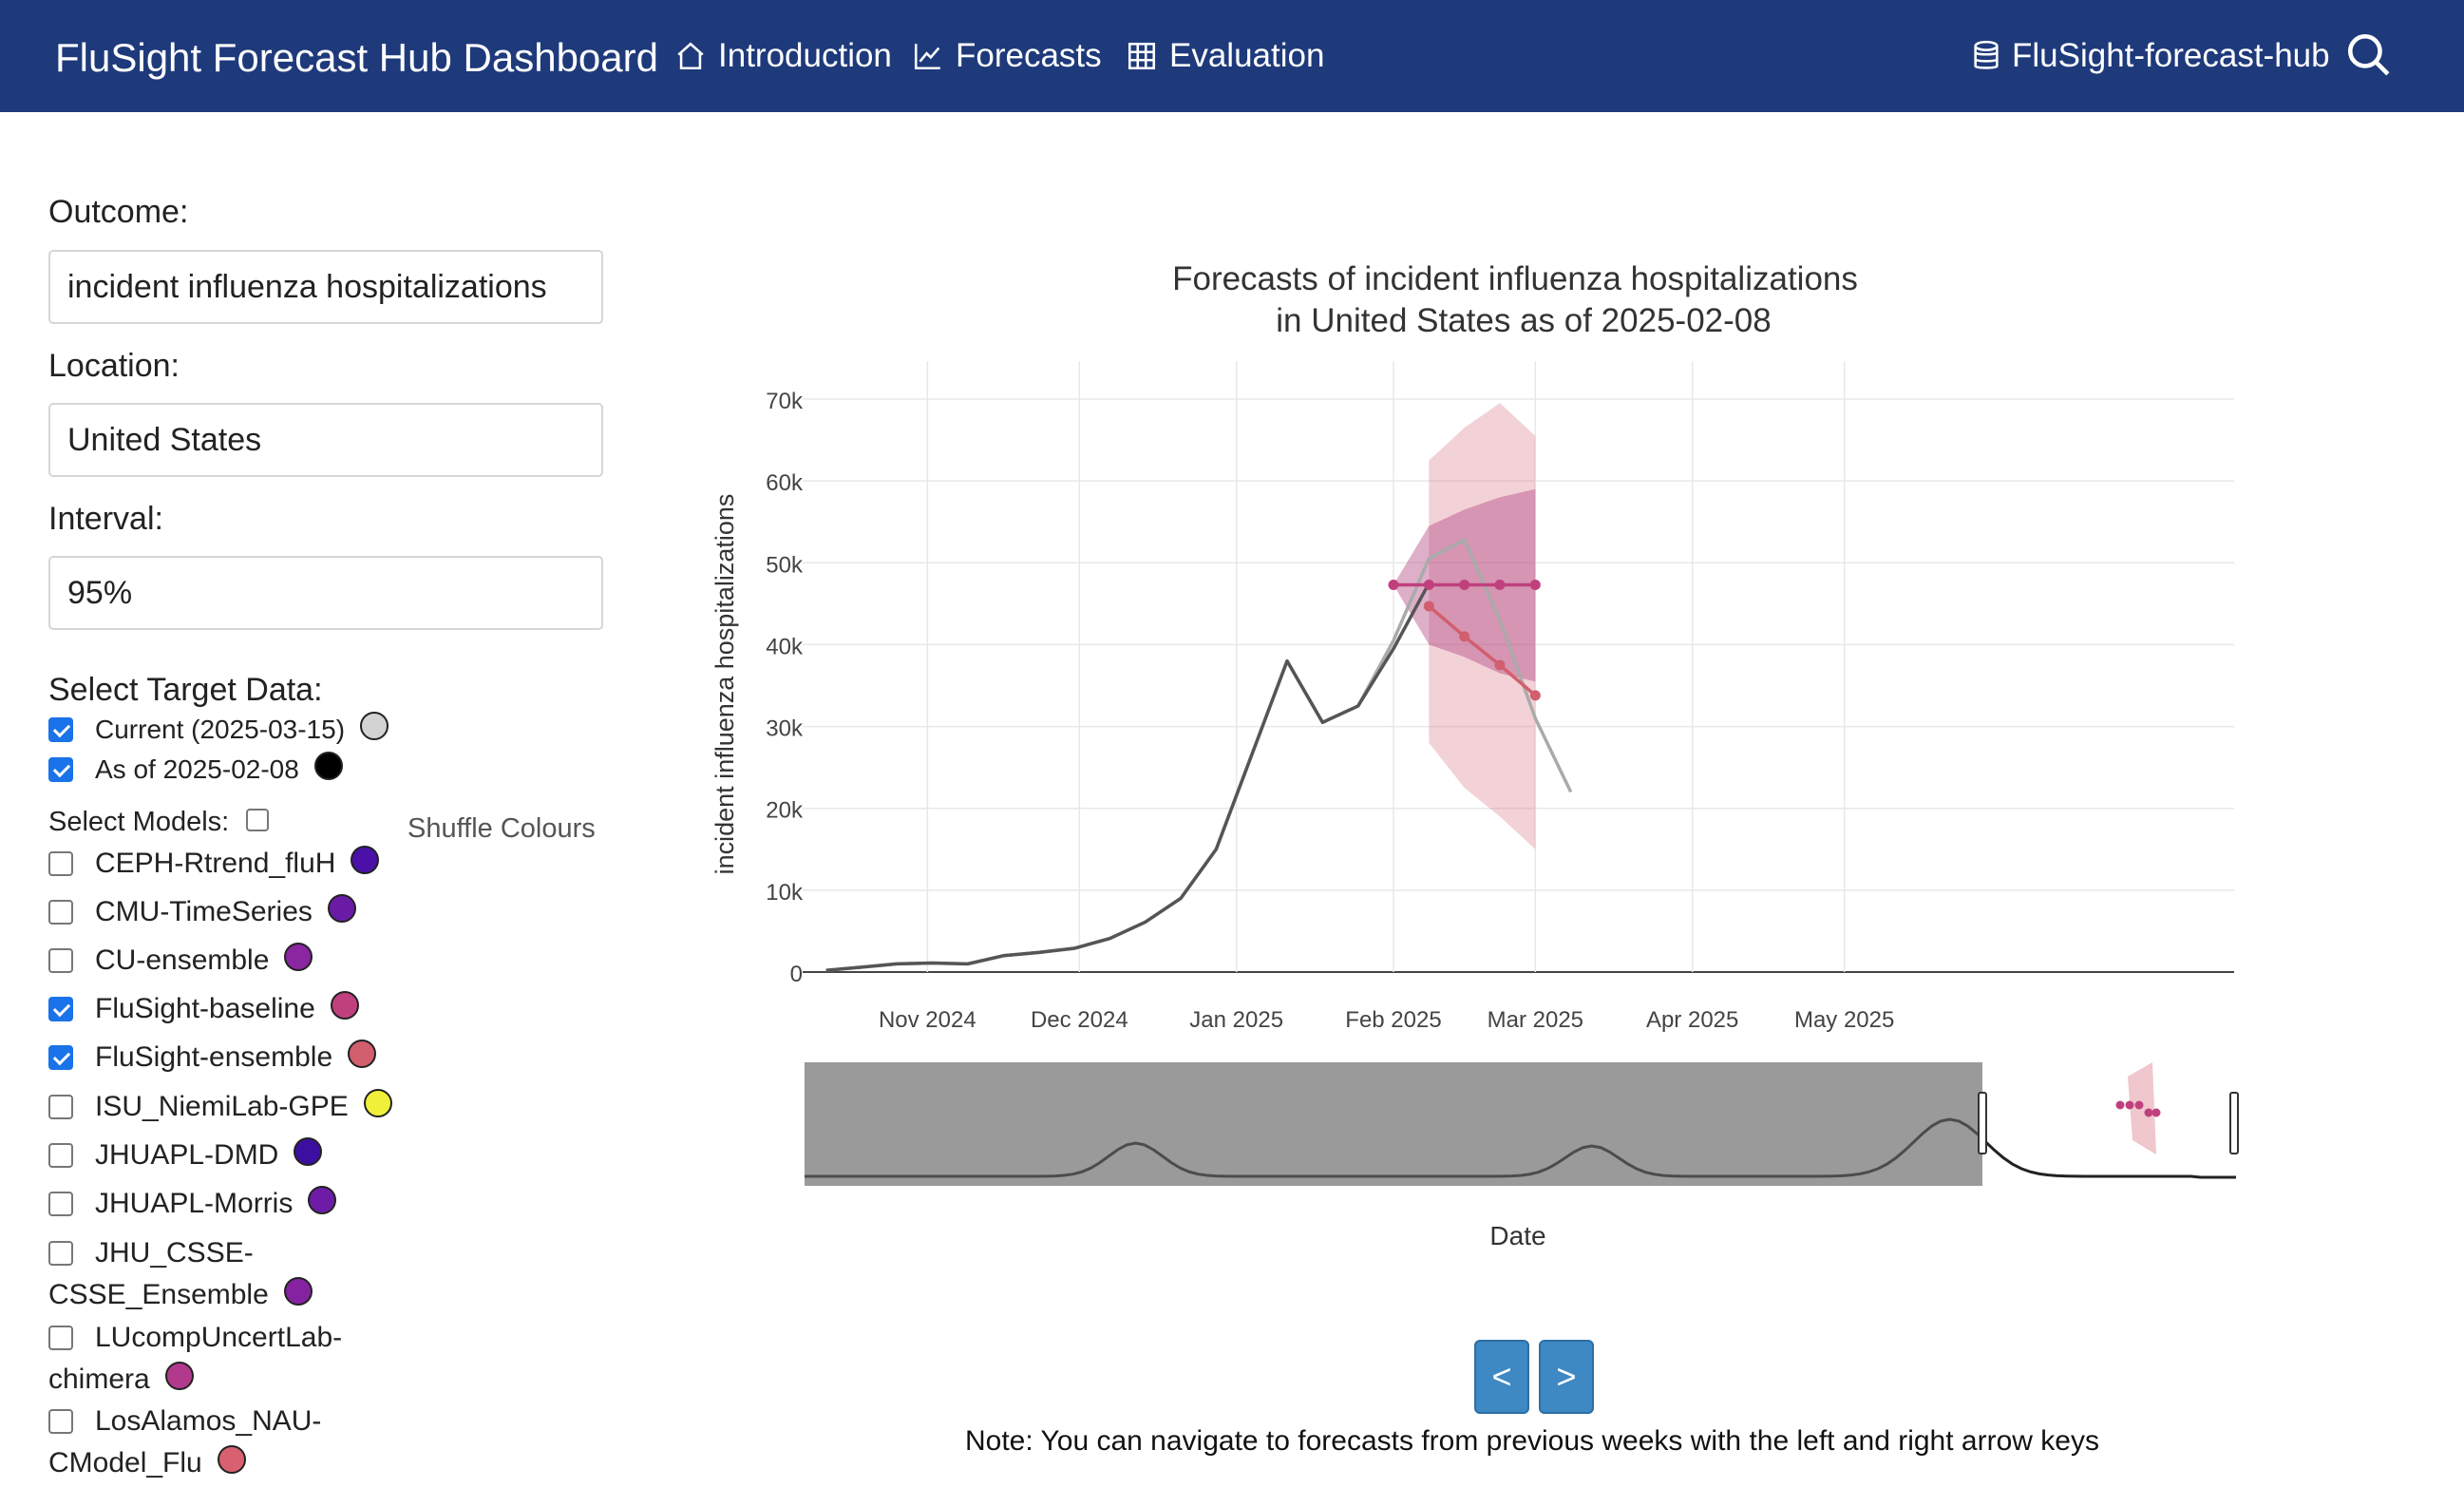 Image resolution: width=2464 pixels, height=1488 pixels. Describe the element at coordinates (215, 864) in the screenshot. I see `model-label: CEPH-Rtrend_fluH` at that location.